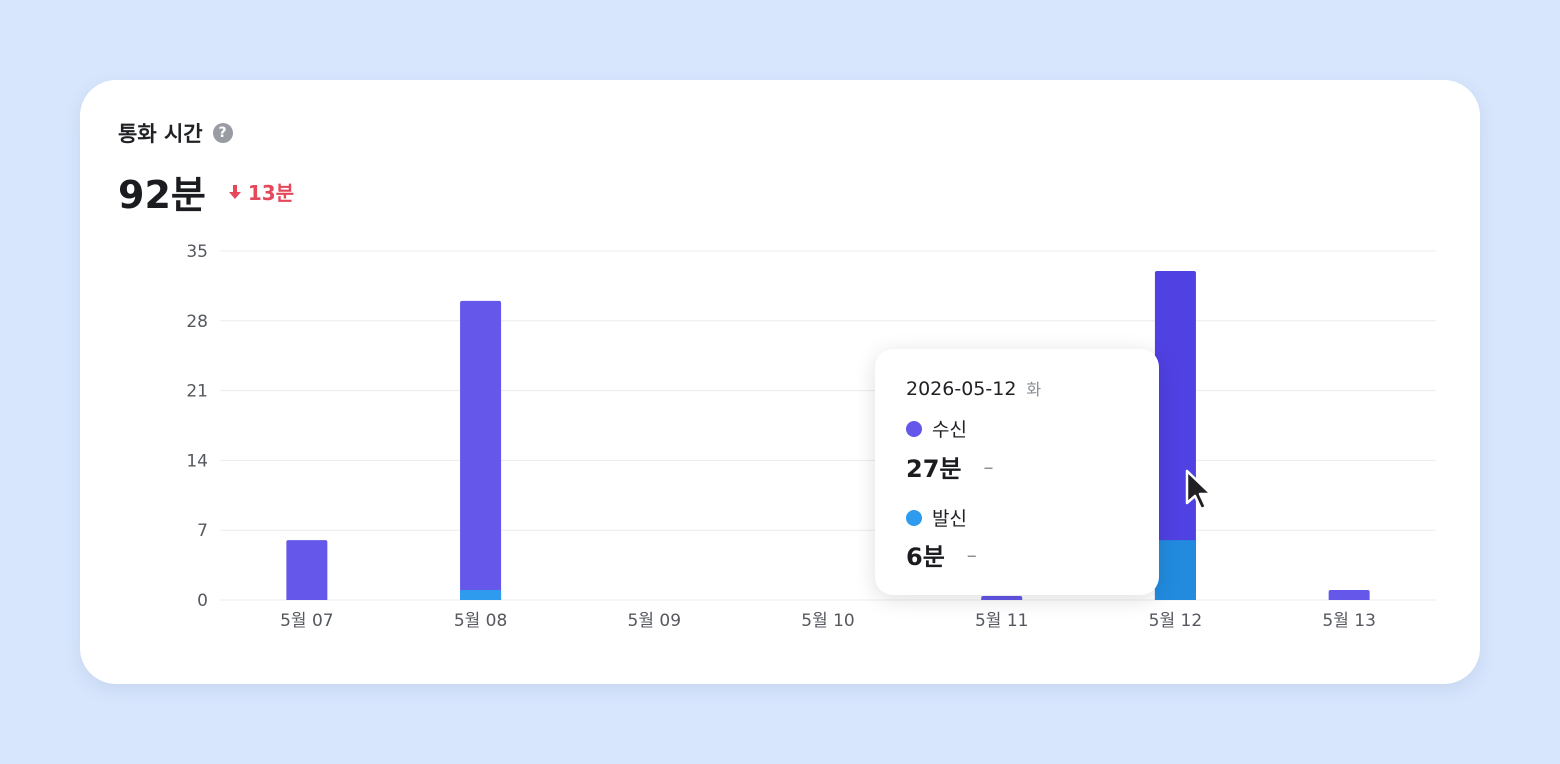 This screenshot has width=1560, height=764. I want to click on x-tick-label: 5월 08, so click(481, 621).